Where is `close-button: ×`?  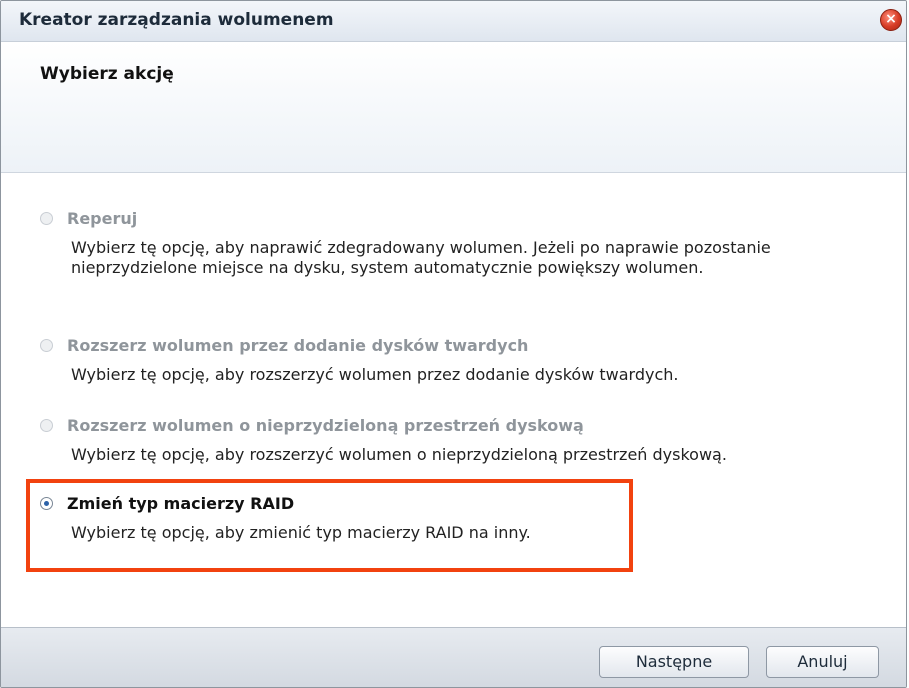 close-button: × is located at coordinates (891, 20).